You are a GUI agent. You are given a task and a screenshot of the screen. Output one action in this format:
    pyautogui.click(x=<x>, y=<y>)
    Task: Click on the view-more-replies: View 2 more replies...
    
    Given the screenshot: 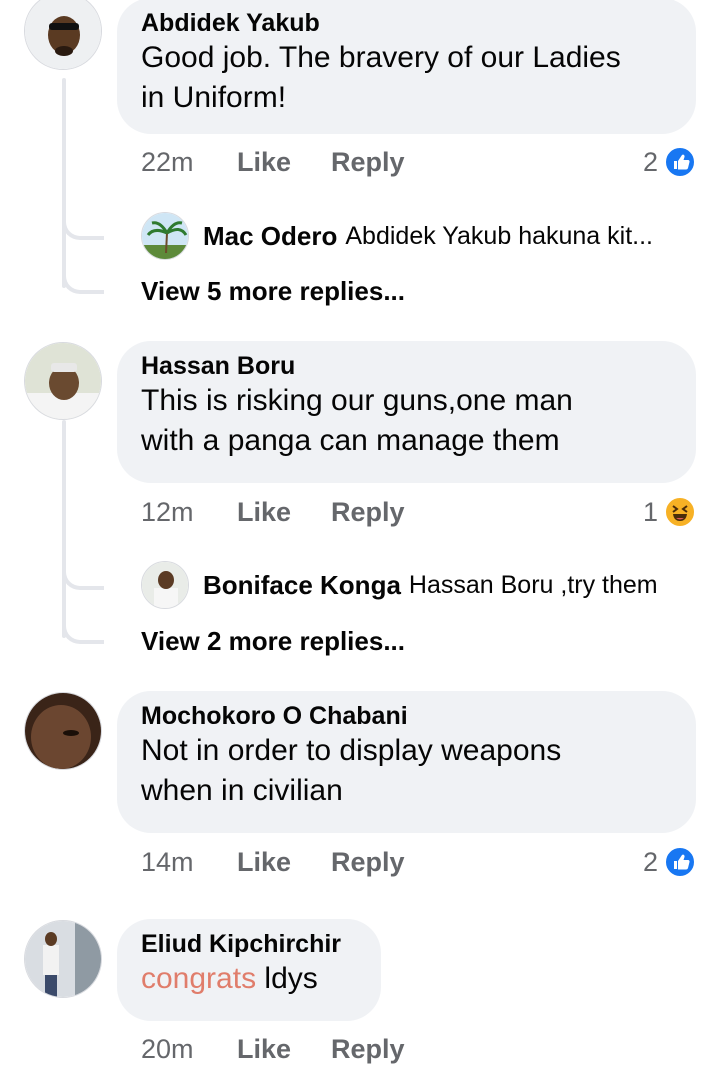 What is the action you would take?
    pyautogui.click(x=273, y=641)
    